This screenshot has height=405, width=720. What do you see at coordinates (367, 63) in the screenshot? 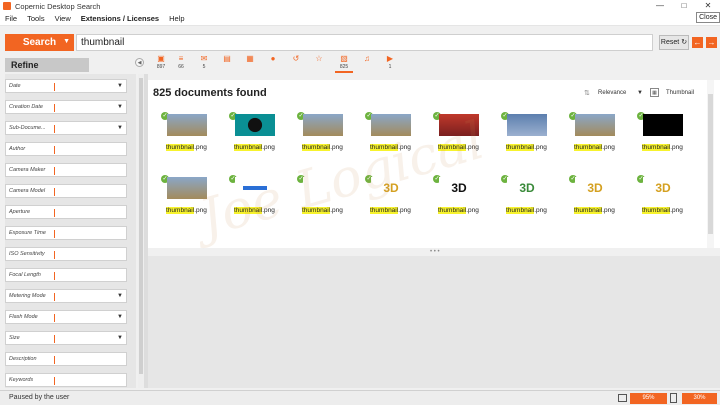
I see `tab-music: ♫` at bounding box center [367, 63].